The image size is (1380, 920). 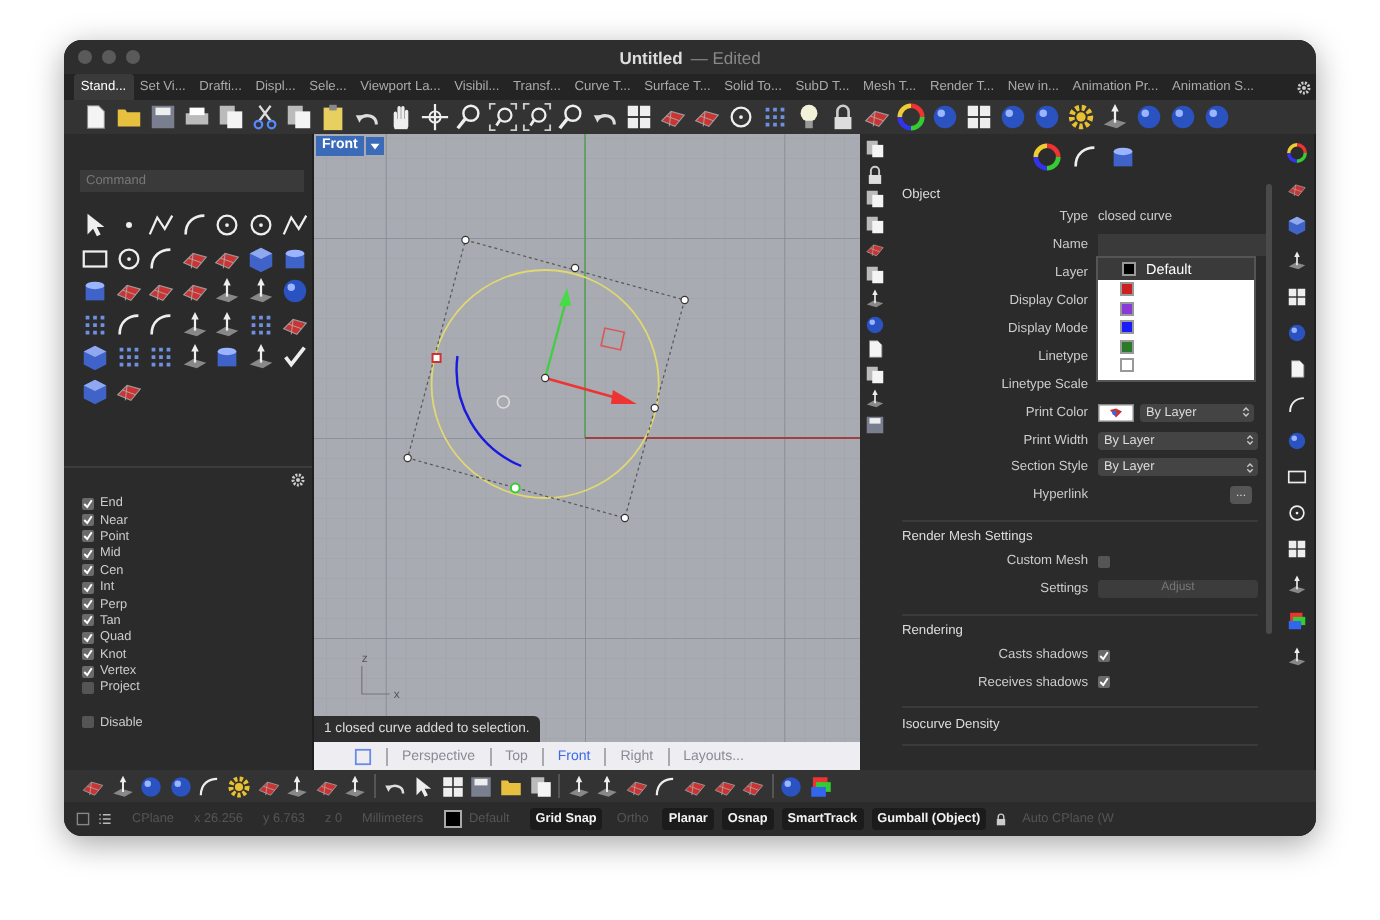 What do you see at coordinates (363, 756) in the screenshot?
I see `viewport-layout-icon` at bounding box center [363, 756].